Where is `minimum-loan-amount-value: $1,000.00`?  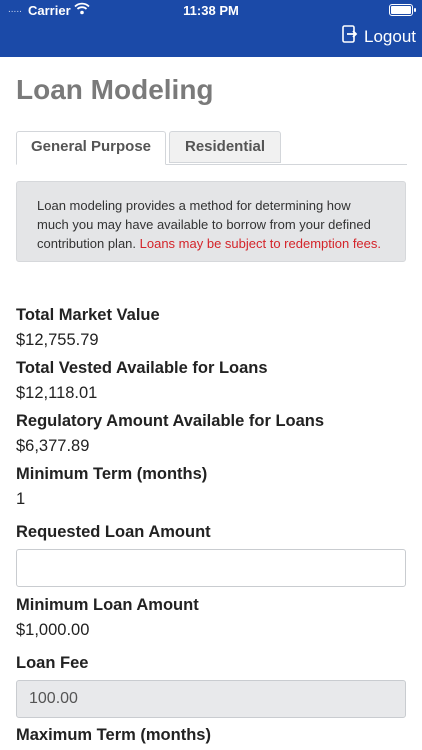 minimum-loan-amount-value: $1,000.00 is located at coordinates (53, 630).